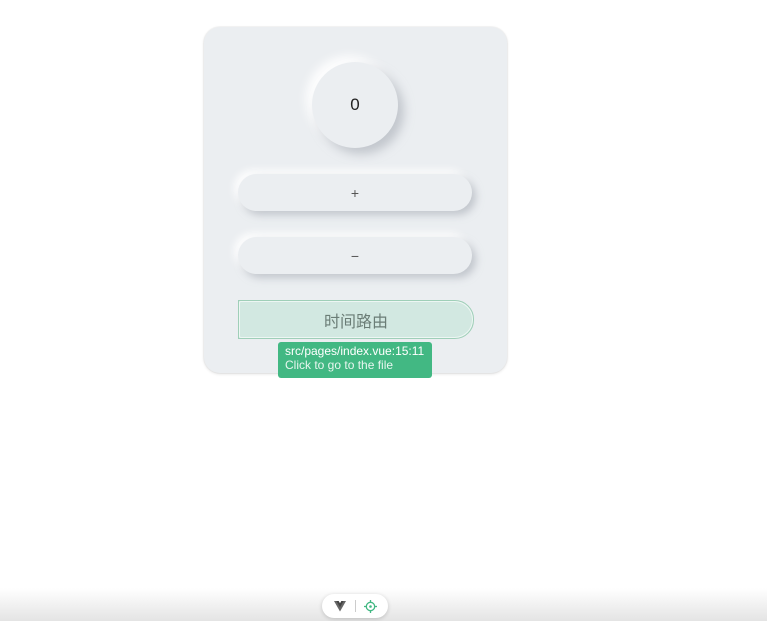  What do you see at coordinates (371, 606) in the screenshot?
I see `crosshair-icon` at bounding box center [371, 606].